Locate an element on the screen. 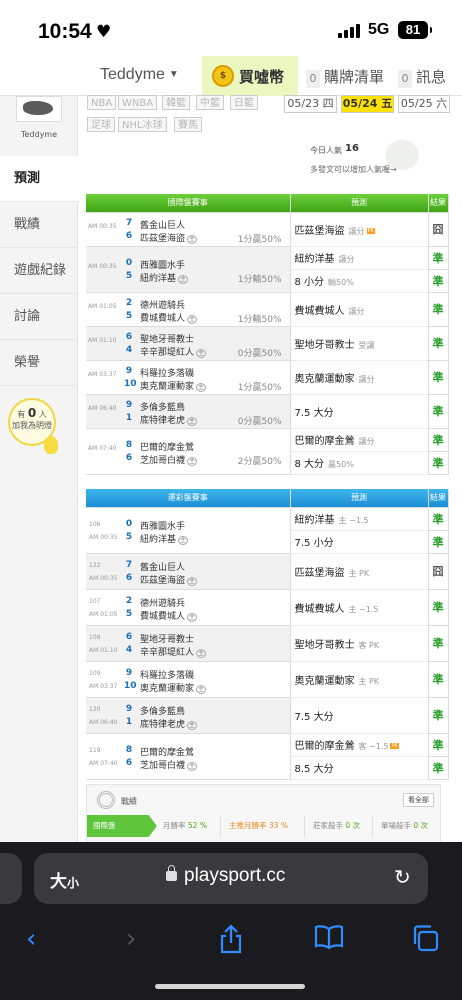  prediction-cell: 聖地牙哥教士 受讓 is located at coordinates (359, 343).